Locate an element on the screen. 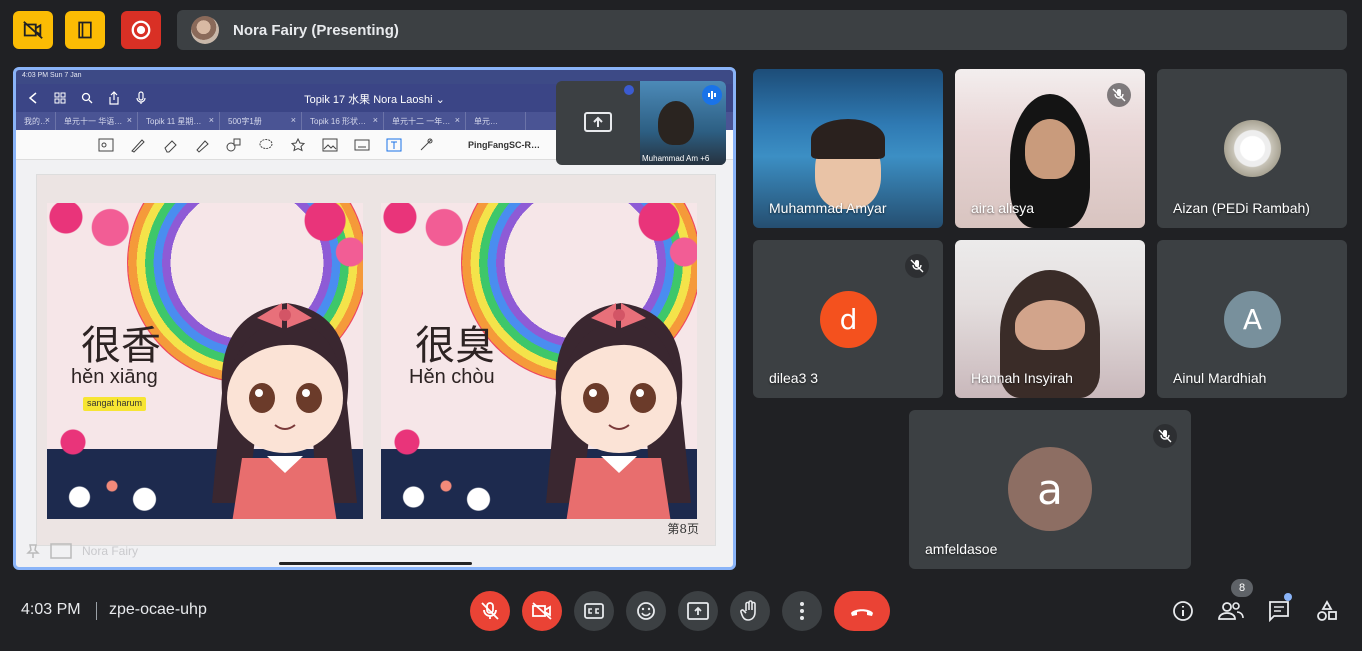 Image resolution: width=1362 pixels, height=651 pixels. captions-icon is located at coordinates (594, 611).